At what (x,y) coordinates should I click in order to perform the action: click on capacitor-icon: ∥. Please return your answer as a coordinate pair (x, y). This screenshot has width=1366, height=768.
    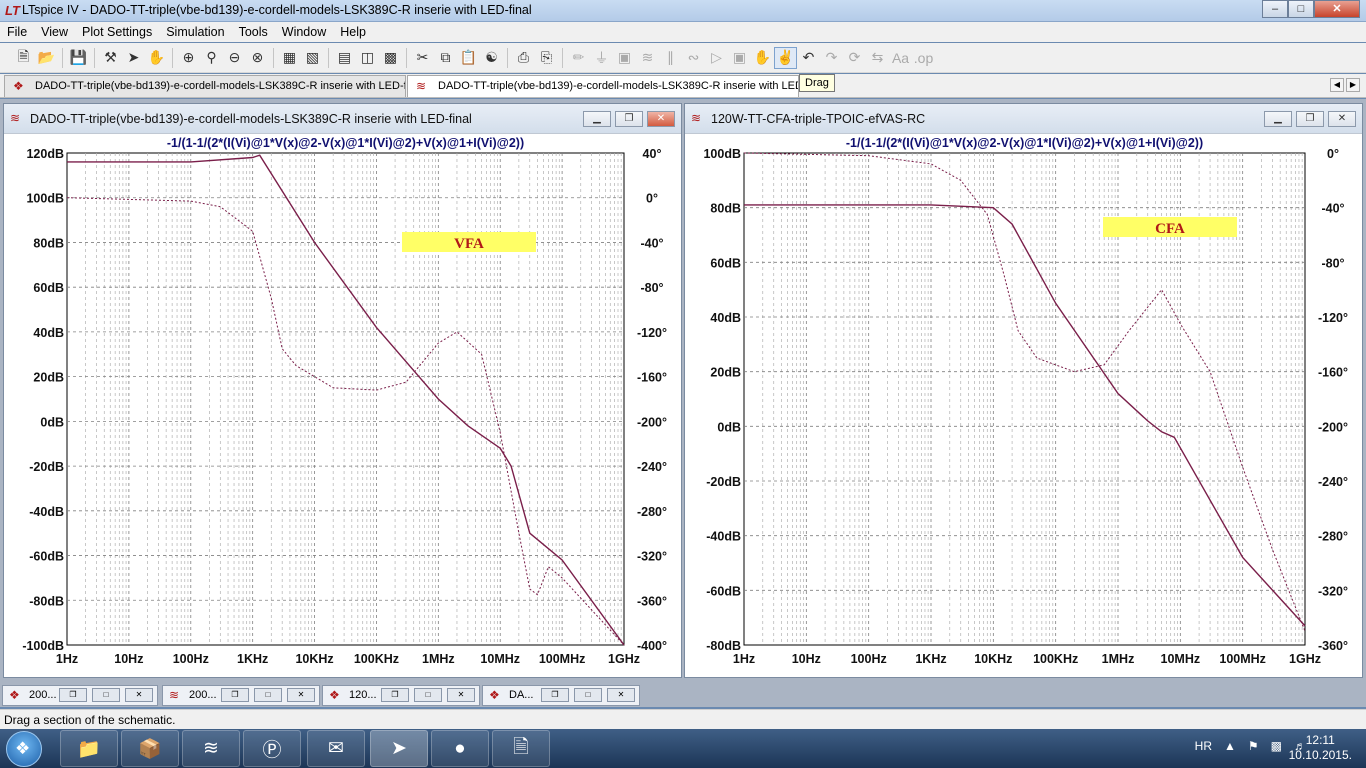
    Looking at the image, I should click on (670, 58).